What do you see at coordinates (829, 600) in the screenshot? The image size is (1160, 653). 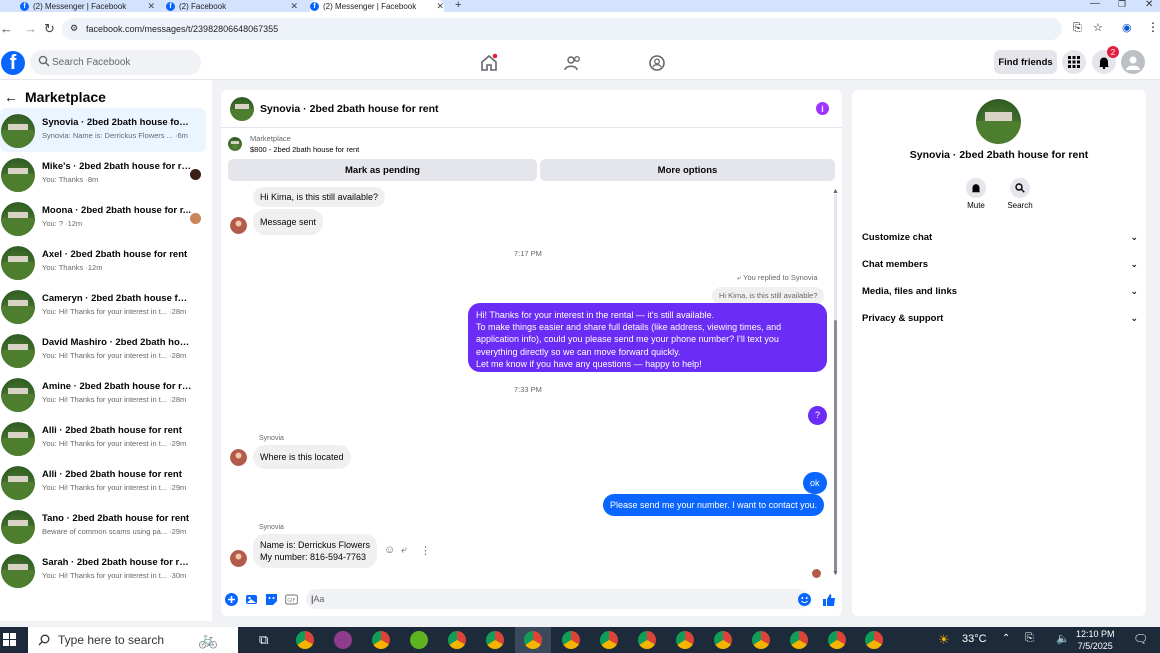 I see `thumbs-up-icon` at bounding box center [829, 600].